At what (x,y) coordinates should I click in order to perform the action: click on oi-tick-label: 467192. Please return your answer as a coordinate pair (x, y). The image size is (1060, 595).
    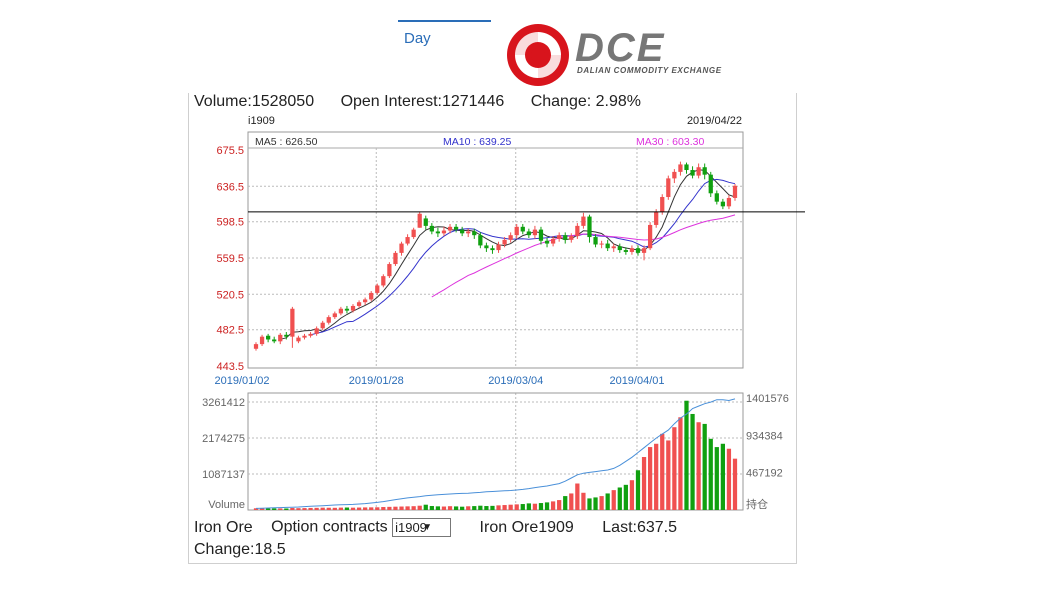
    Looking at the image, I should click on (764, 474).